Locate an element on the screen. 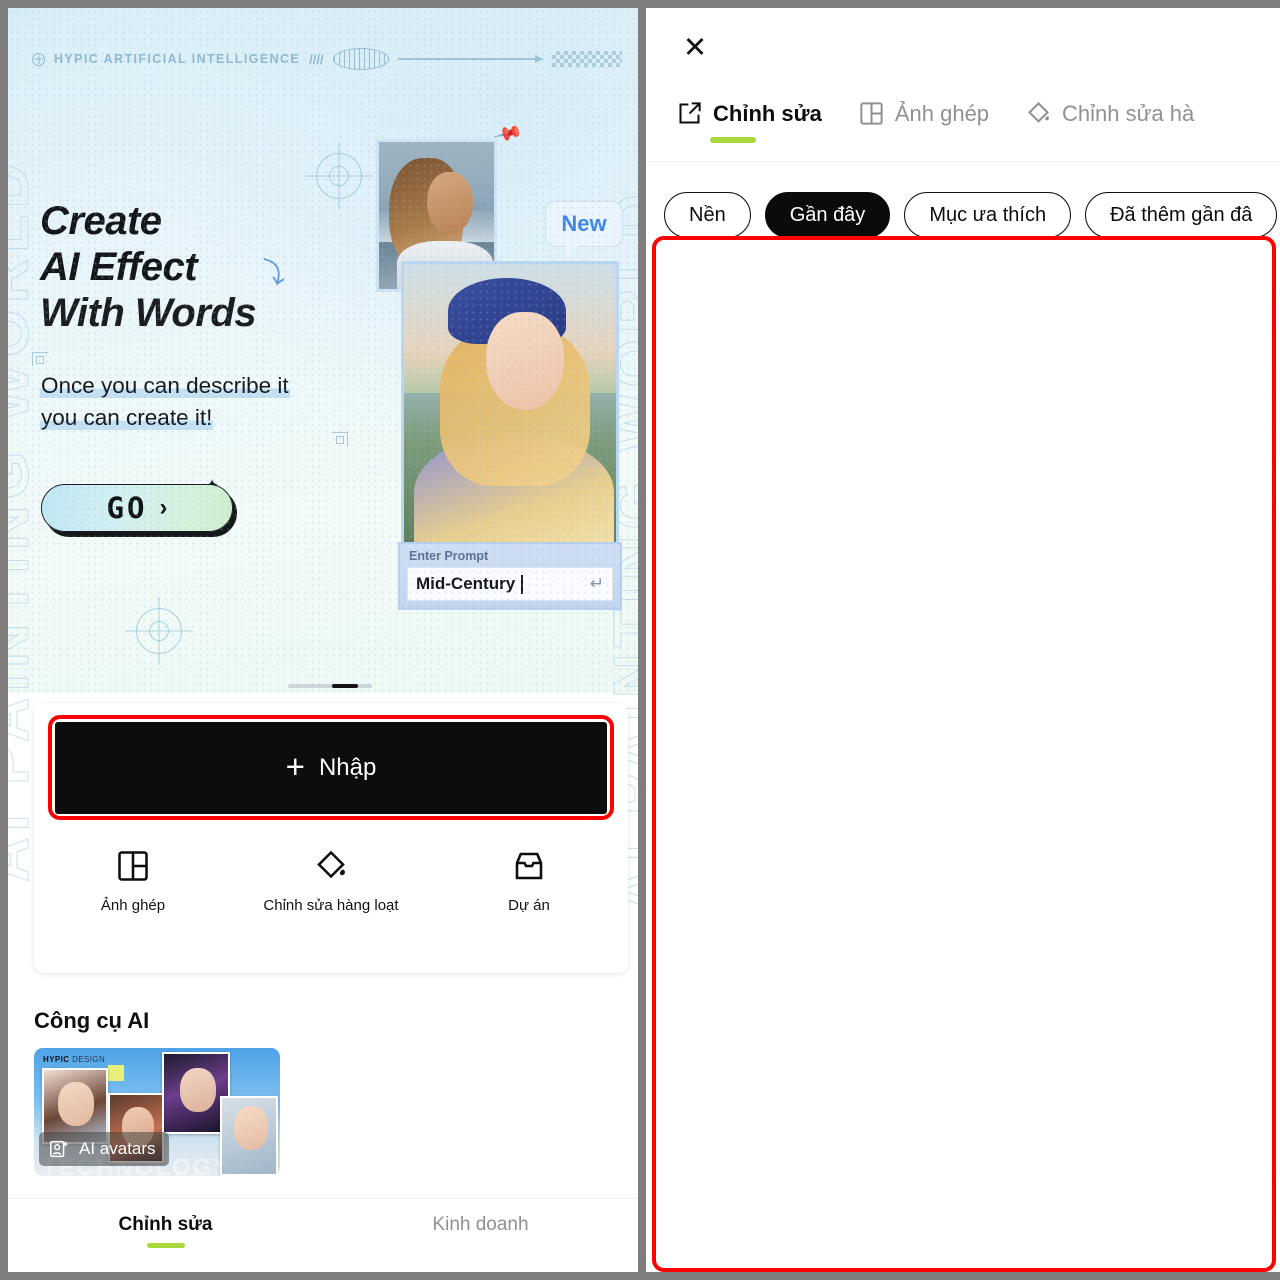  chip-nen: Nền is located at coordinates (707, 215).